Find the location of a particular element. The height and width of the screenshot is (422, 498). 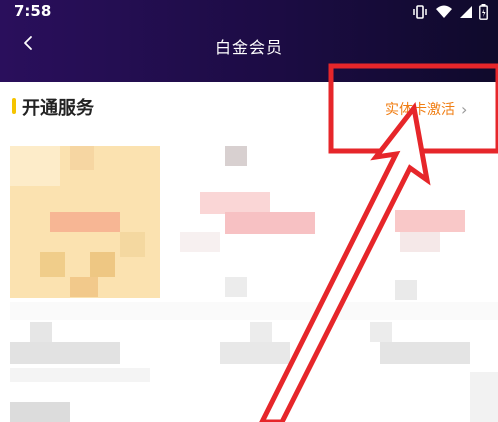

section-header: 开通服务 实体卡激活 › is located at coordinates (249, 107).